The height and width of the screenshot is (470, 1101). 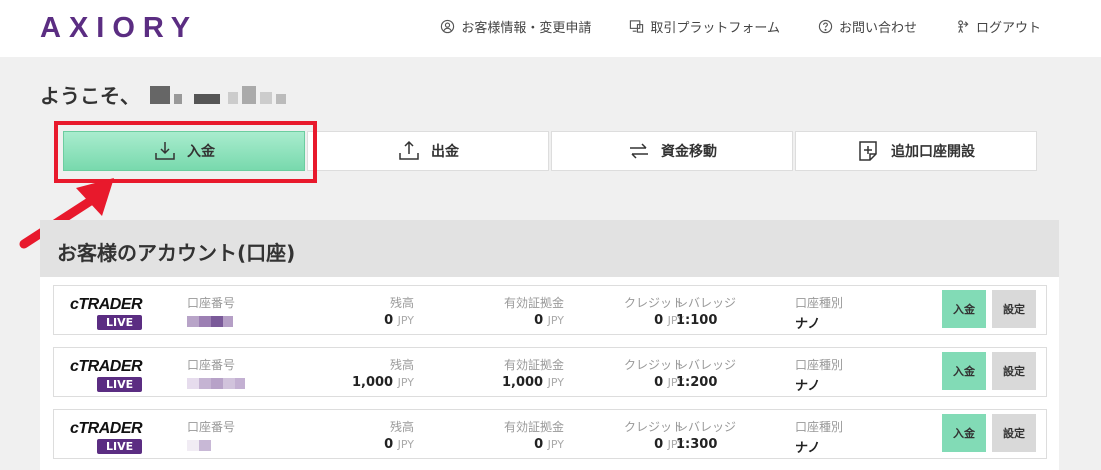 I want to click on nav-label: 取引プラットフォーム, so click(x=715, y=28).